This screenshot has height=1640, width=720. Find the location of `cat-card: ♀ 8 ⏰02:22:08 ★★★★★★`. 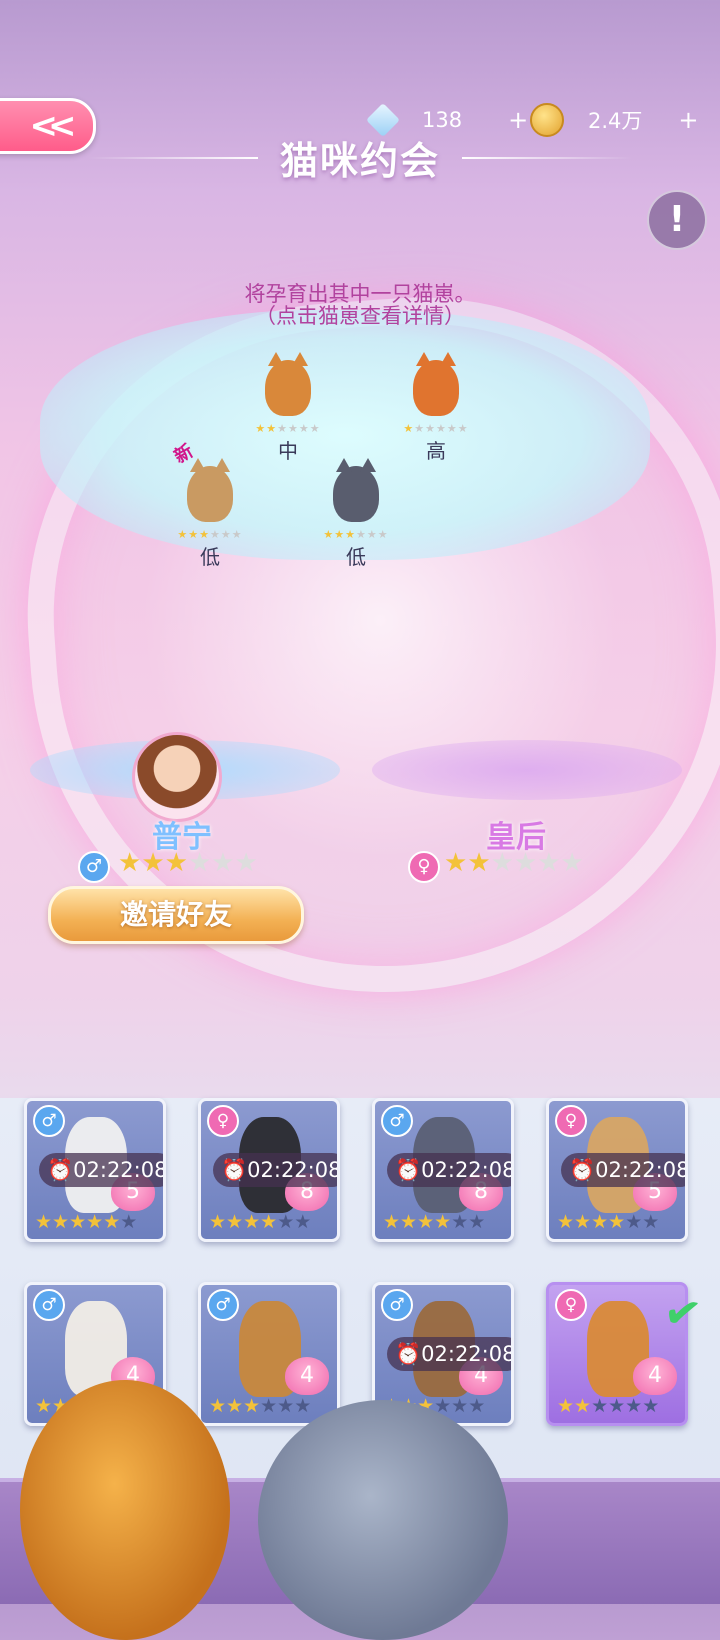

cat-card: ♀ 8 ⏰02:22:08 ★★★★★★ is located at coordinates (269, 1170).